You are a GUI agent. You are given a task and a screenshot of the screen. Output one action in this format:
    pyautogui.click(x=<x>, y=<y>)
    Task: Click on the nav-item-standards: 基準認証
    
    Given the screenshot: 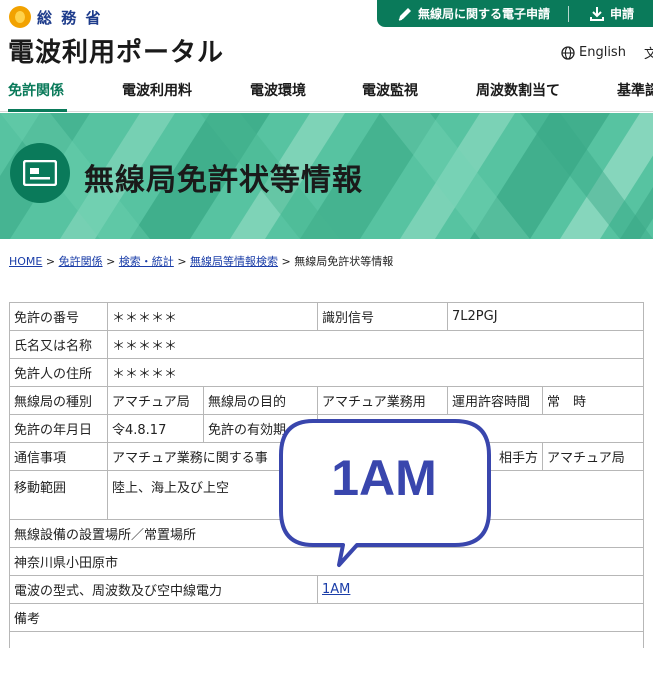 What is the action you would take?
    pyautogui.click(x=635, y=96)
    